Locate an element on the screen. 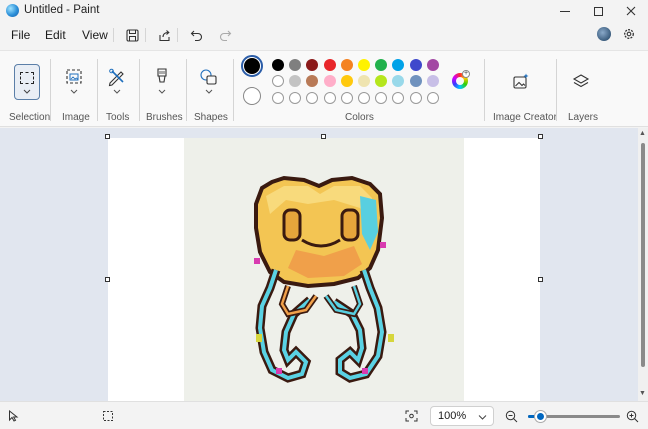 Image resolution: width=648 pixels, height=429 pixels. resize-handle-top-right is located at coordinates (540, 136).